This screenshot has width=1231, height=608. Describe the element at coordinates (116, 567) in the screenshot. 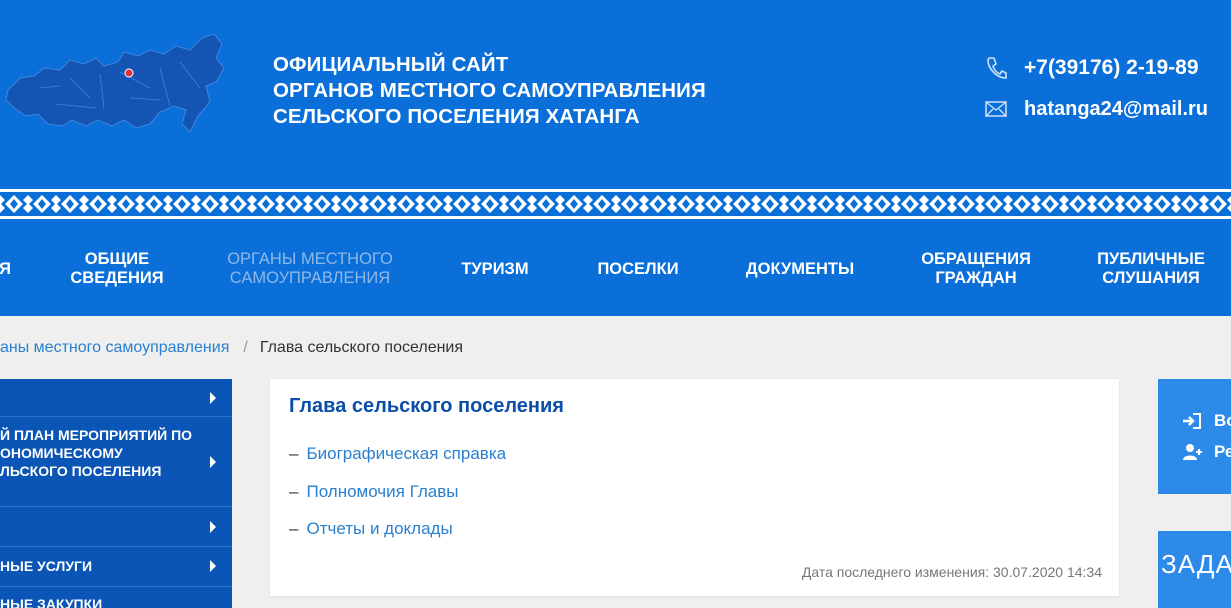

I see `sidebar-item-4: НЫЕ УСЛУГИ` at that location.